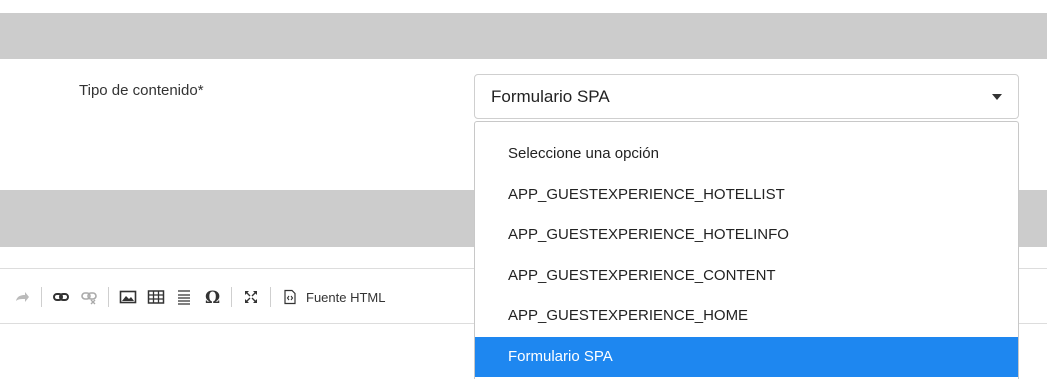  Describe the element at coordinates (523, 36) in the screenshot. I see `section-header-bar` at that location.